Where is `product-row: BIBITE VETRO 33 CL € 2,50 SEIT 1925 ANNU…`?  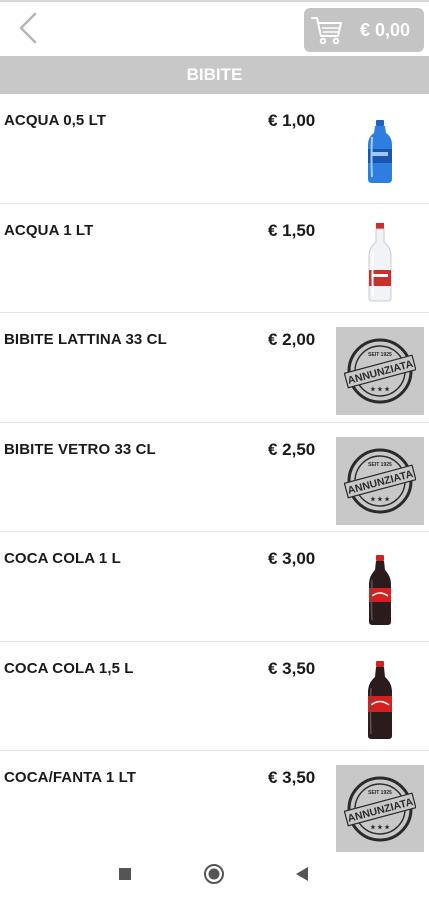
product-row: BIBITE VETRO 33 CL € 2,50 SEIT 1925 ANNU… is located at coordinates (214, 477).